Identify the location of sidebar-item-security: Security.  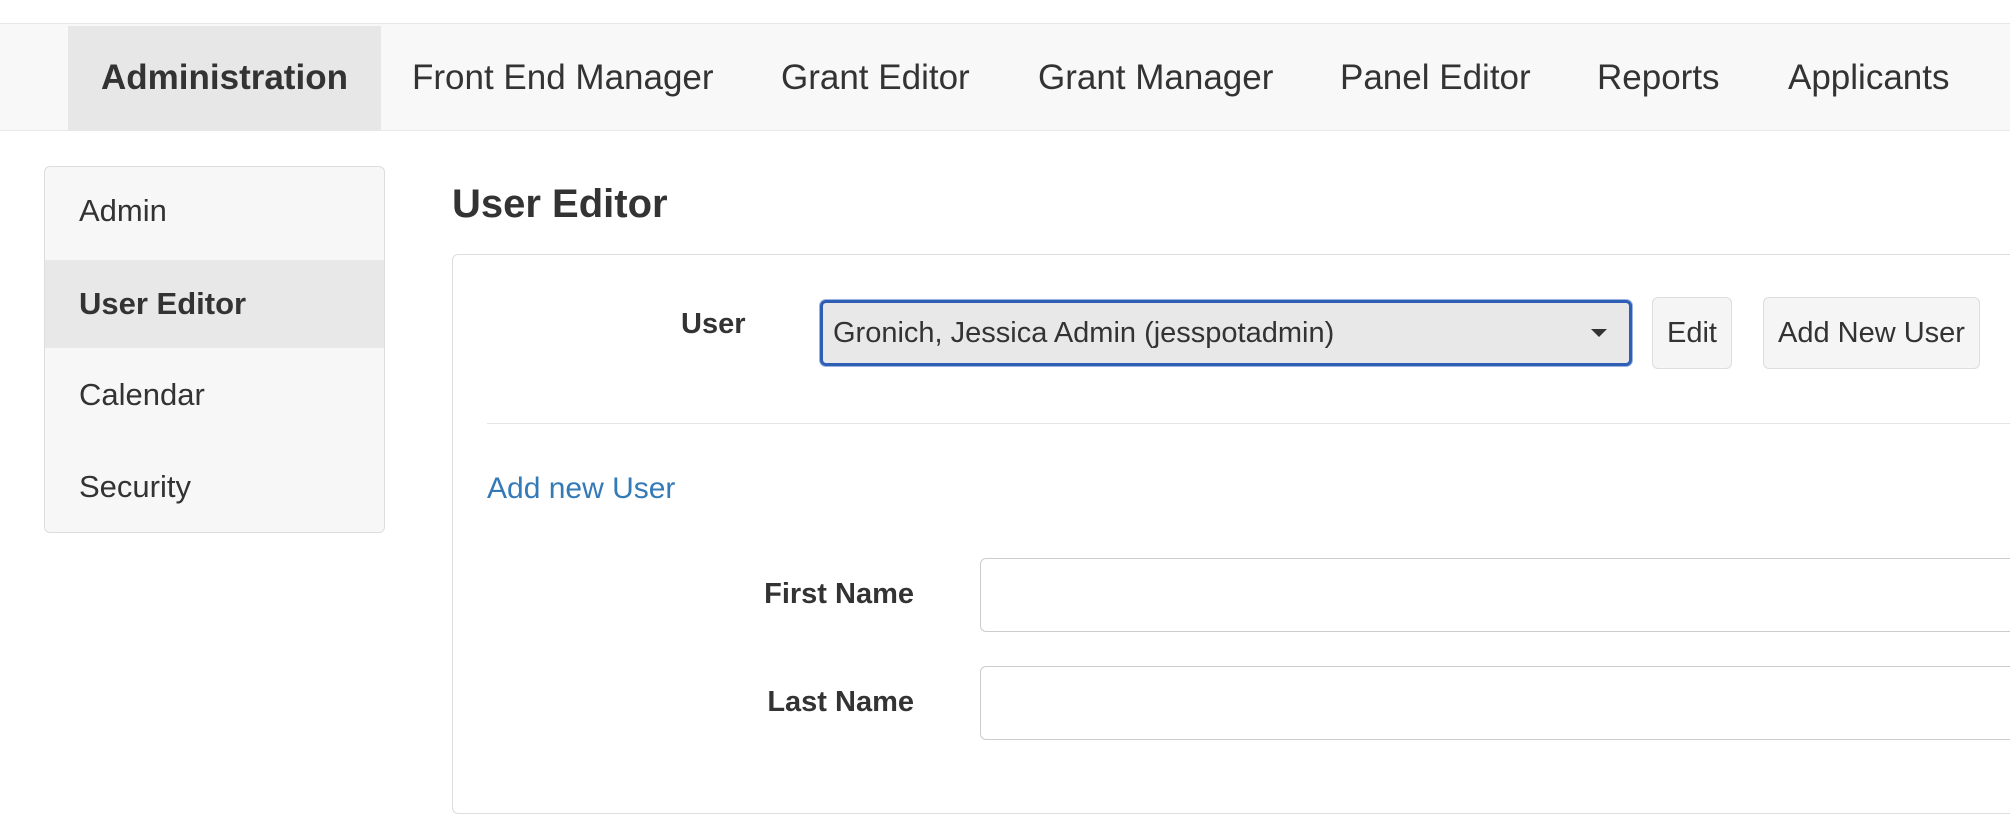
(214, 487).